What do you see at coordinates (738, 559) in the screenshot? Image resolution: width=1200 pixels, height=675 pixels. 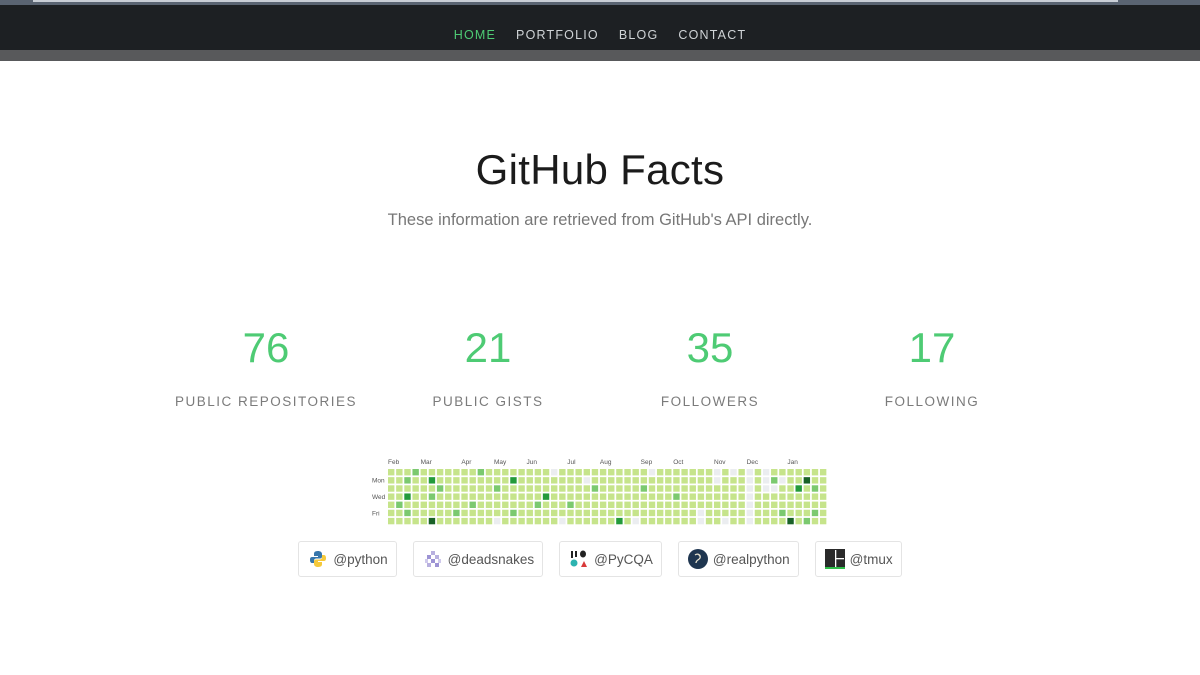 I see `org-realpython: @realpython` at bounding box center [738, 559].